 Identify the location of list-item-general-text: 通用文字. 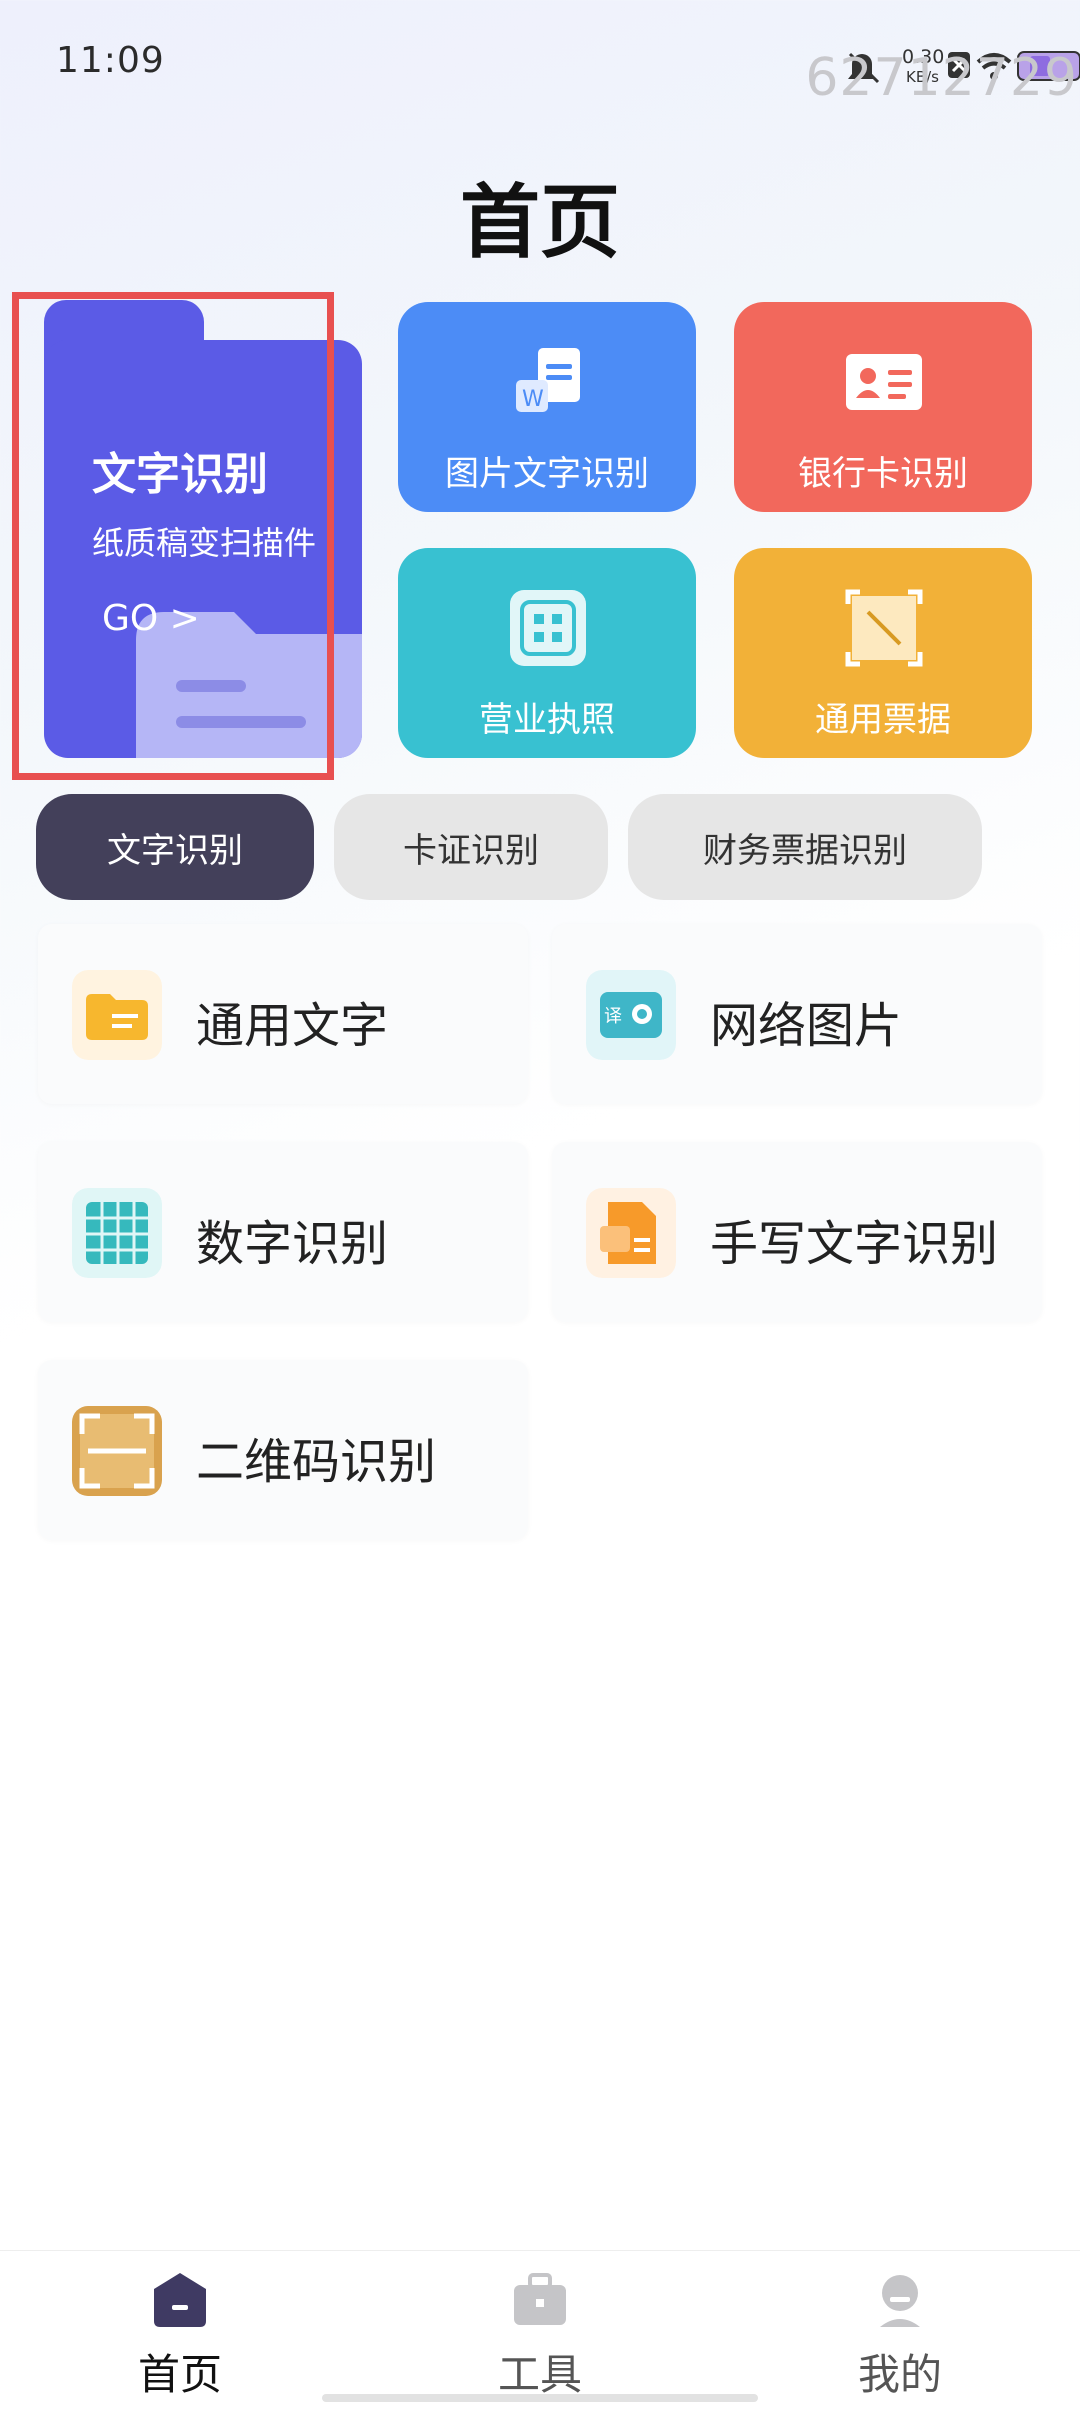
(283, 1014).